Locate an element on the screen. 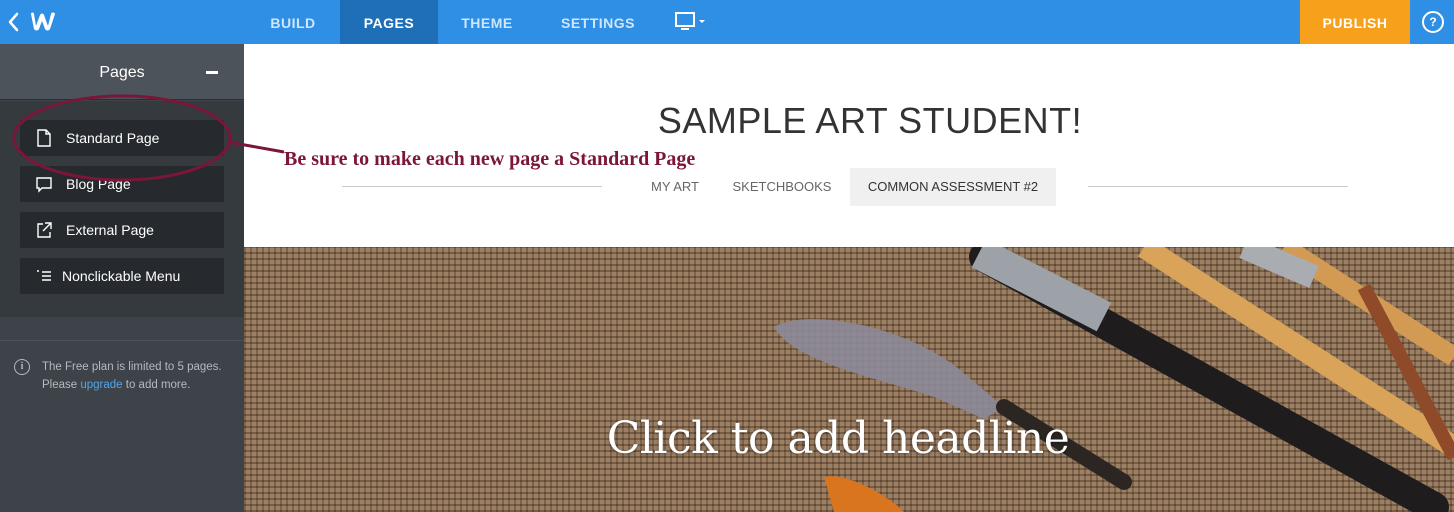  info-icon: i is located at coordinates (22, 367).